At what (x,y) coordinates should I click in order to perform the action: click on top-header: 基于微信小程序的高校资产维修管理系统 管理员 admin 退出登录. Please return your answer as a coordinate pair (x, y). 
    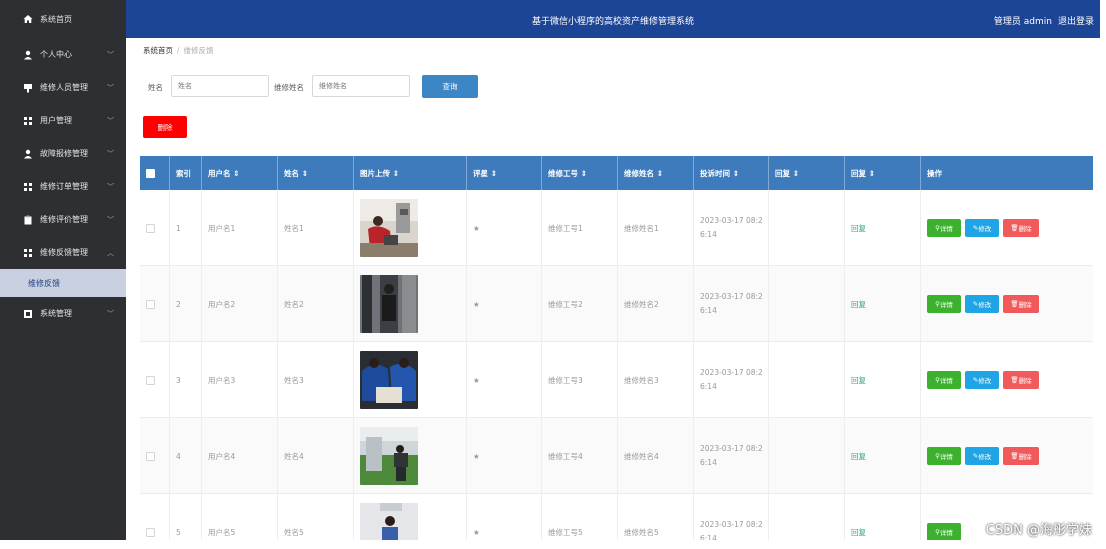
    Looking at the image, I should click on (613, 19).